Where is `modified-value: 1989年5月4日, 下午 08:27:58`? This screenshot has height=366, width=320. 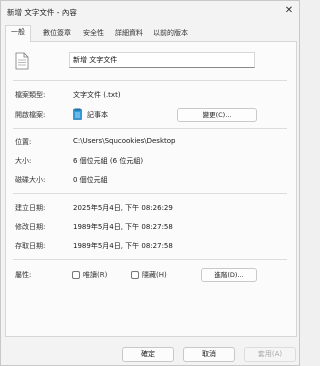 modified-value: 1989年5月4日, 下午 08:27:58 is located at coordinates (123, 227).